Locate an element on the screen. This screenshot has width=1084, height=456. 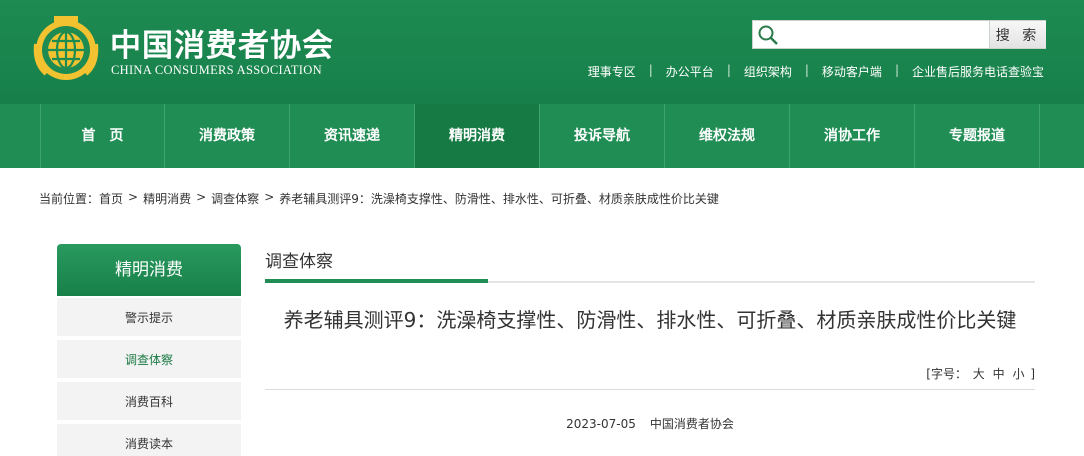
font-size-large: 大 is located at coordinates (979, 374).